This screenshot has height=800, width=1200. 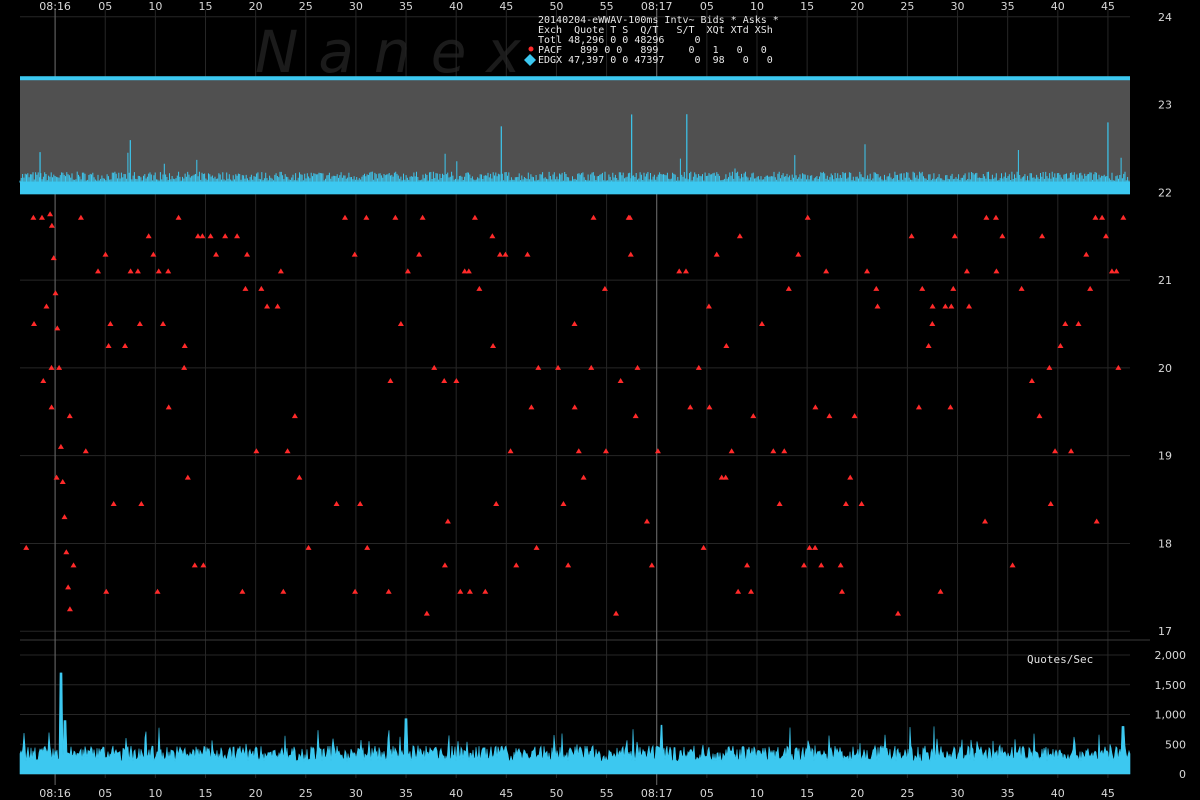 I want to click on watermark-text: Nanex, so click(x=398, y=52).